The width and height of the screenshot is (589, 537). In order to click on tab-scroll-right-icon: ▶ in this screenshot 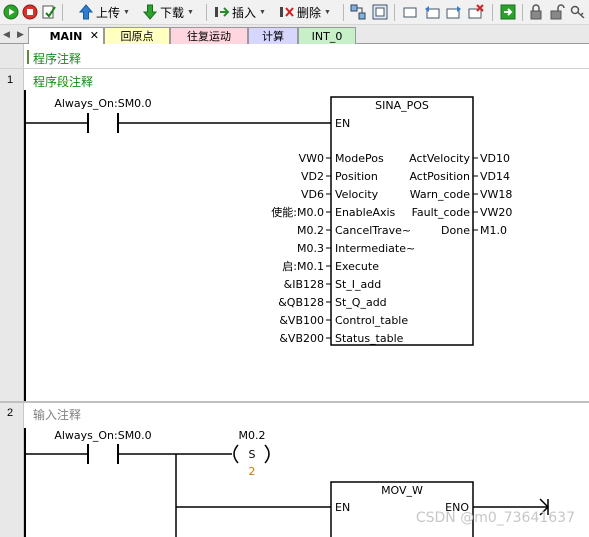, I will do `click(20, 34)`.